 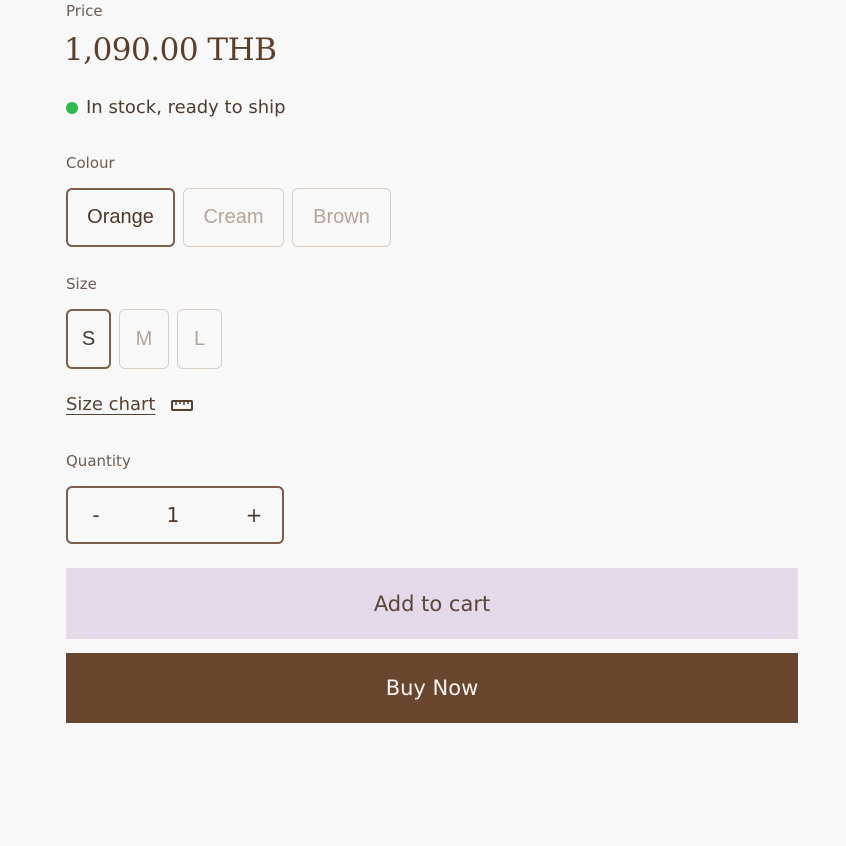 I want to click on colour-label: Colour, so click(x=90, y=163).